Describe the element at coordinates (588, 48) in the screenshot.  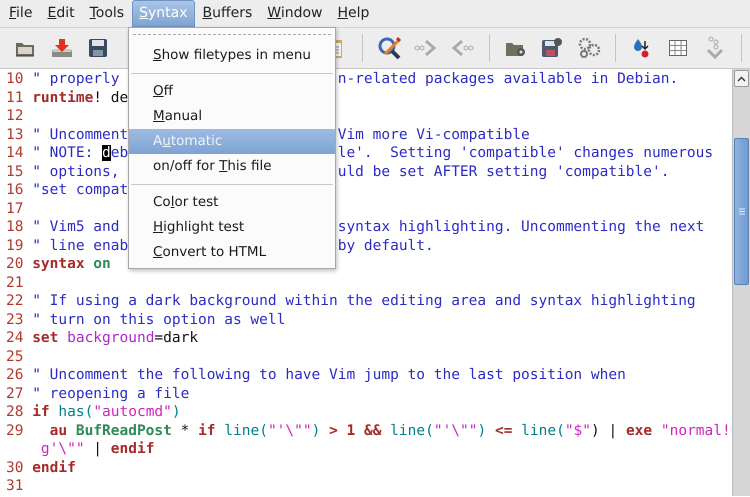
I see `gears-icon` at that location.